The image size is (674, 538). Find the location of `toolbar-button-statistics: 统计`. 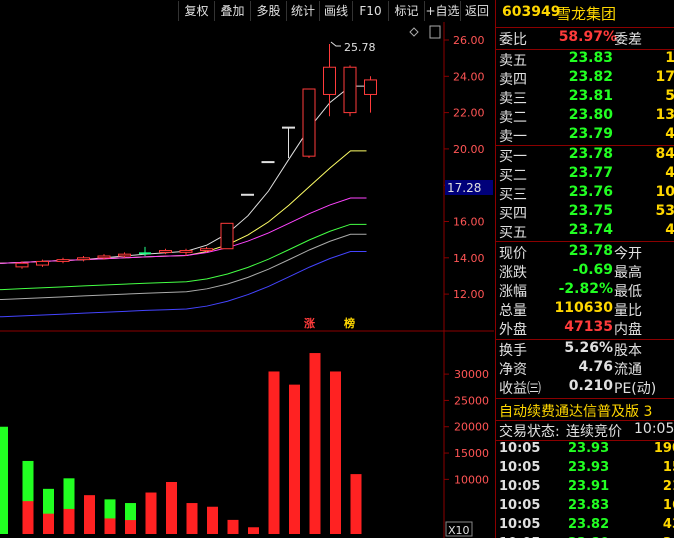

toolbar-button-statistics: 统计 is located at coordinates (302, 11).